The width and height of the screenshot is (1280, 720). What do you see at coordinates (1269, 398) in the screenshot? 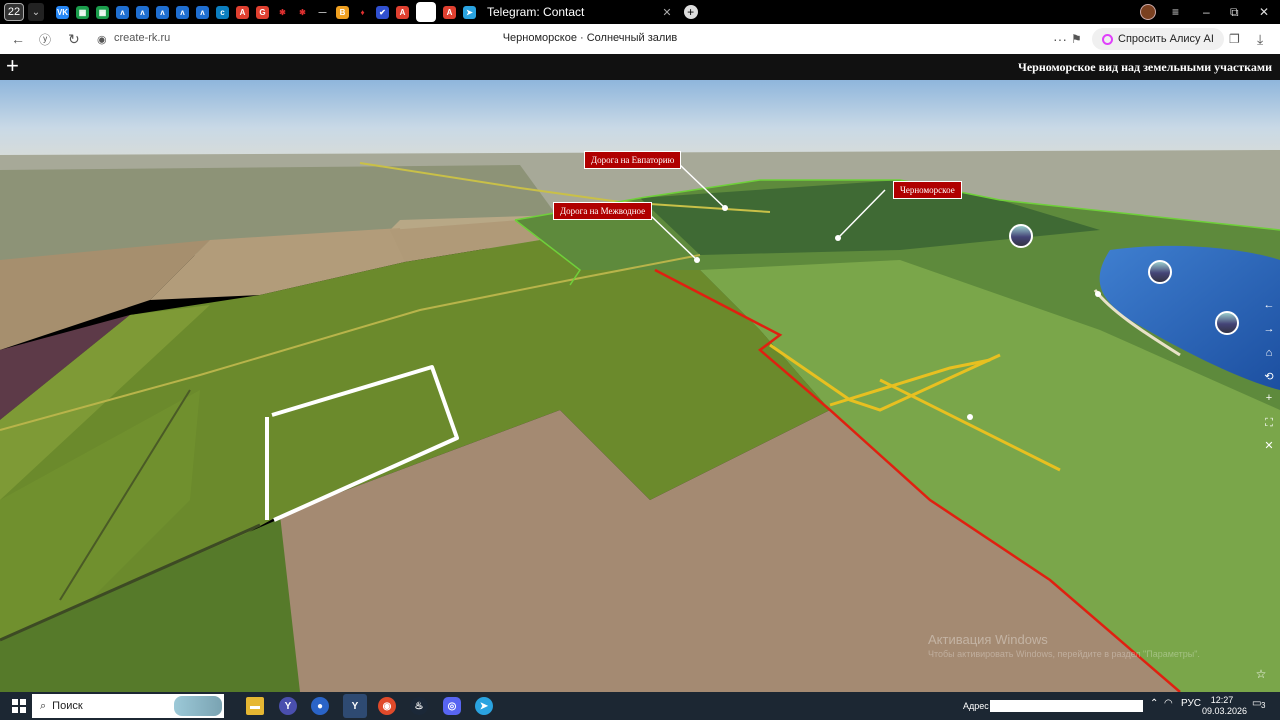
I see `zoom-in-icon: +` at bounding box center [1269, 398].